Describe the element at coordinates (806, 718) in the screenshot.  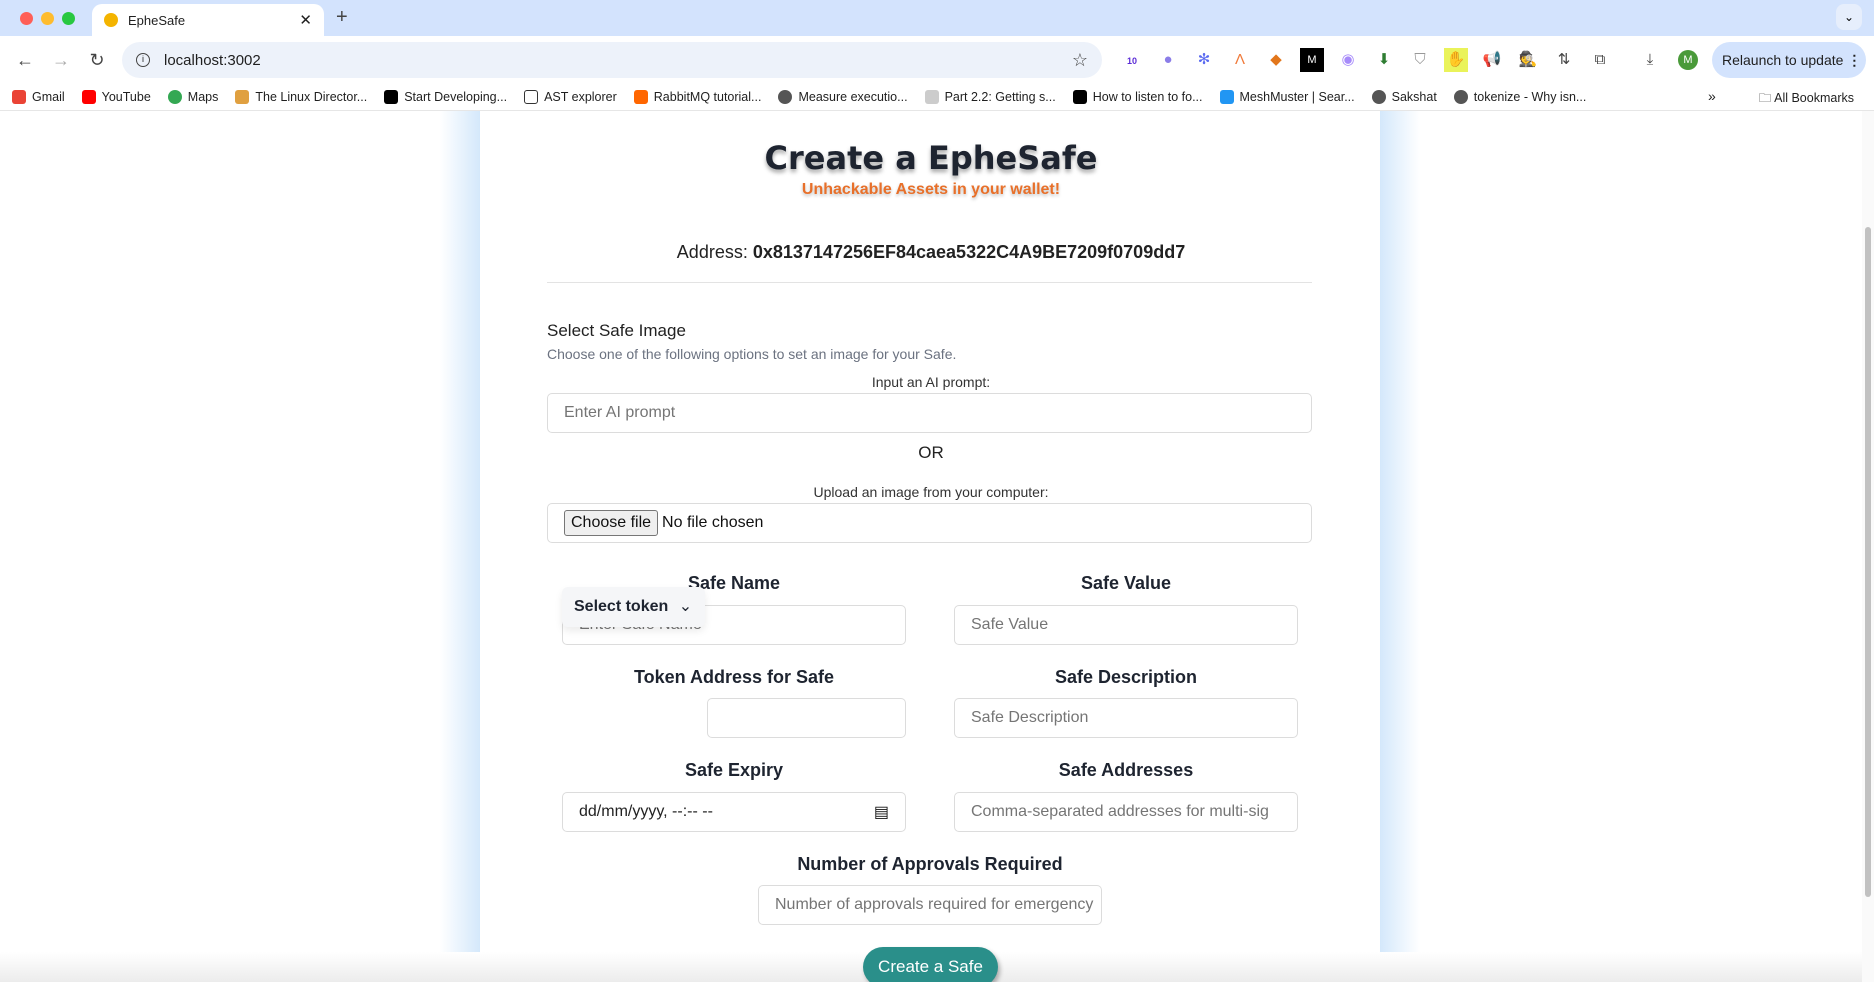
I see `token-address-input` at that location.